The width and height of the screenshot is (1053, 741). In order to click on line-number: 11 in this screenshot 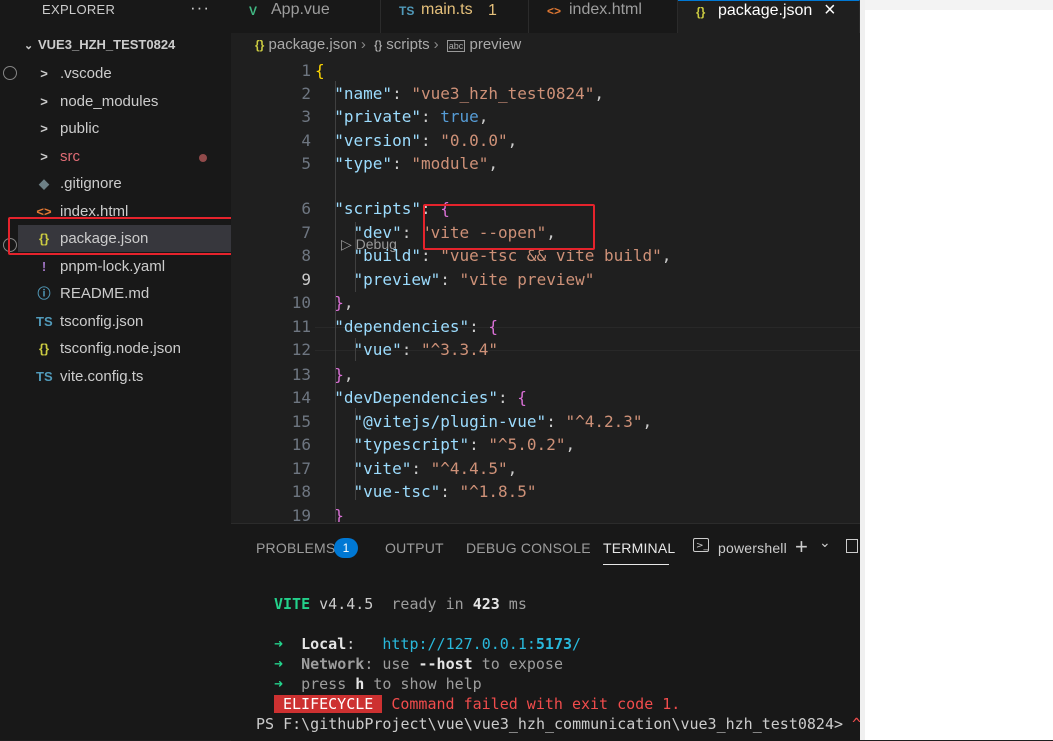, I will do `click(301, 326)`.